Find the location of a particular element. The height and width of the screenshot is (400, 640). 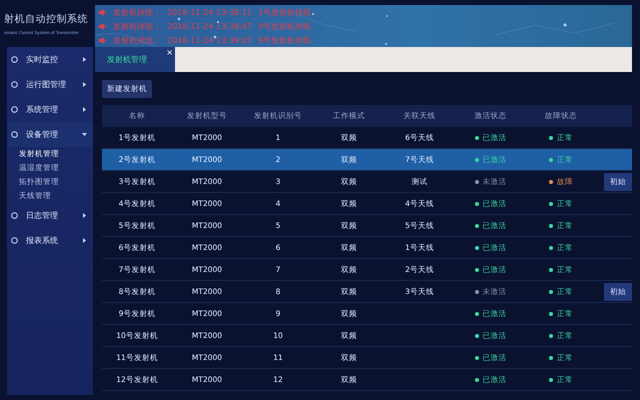

close-icon: × is located at coordinates (169, 52).